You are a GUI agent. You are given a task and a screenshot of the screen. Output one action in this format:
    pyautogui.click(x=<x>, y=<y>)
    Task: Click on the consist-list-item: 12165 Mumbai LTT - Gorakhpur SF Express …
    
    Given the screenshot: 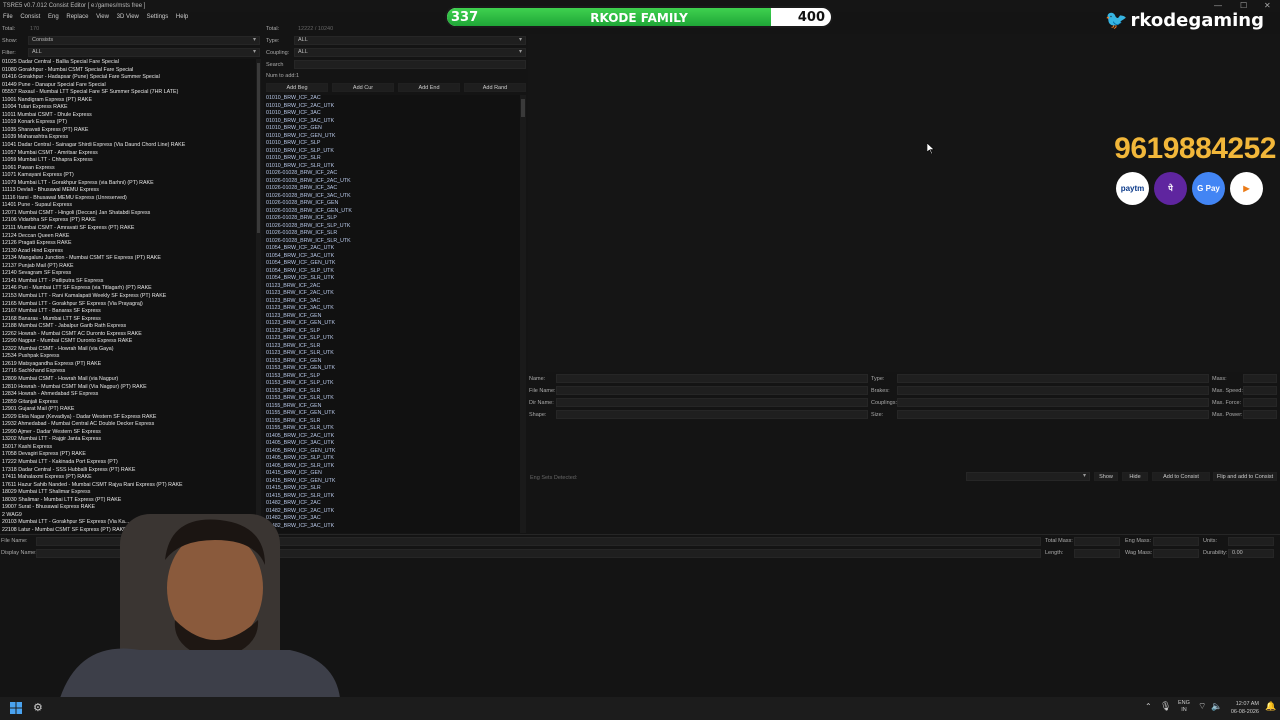 What is the action you would take?
    pyautogui.click(x=128, y=305)
    